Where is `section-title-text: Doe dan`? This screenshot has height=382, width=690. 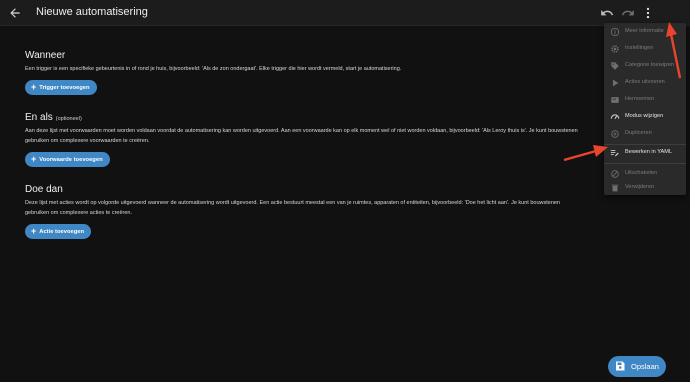 section-title-text: Doe dan is located at coordinates (44, 189).